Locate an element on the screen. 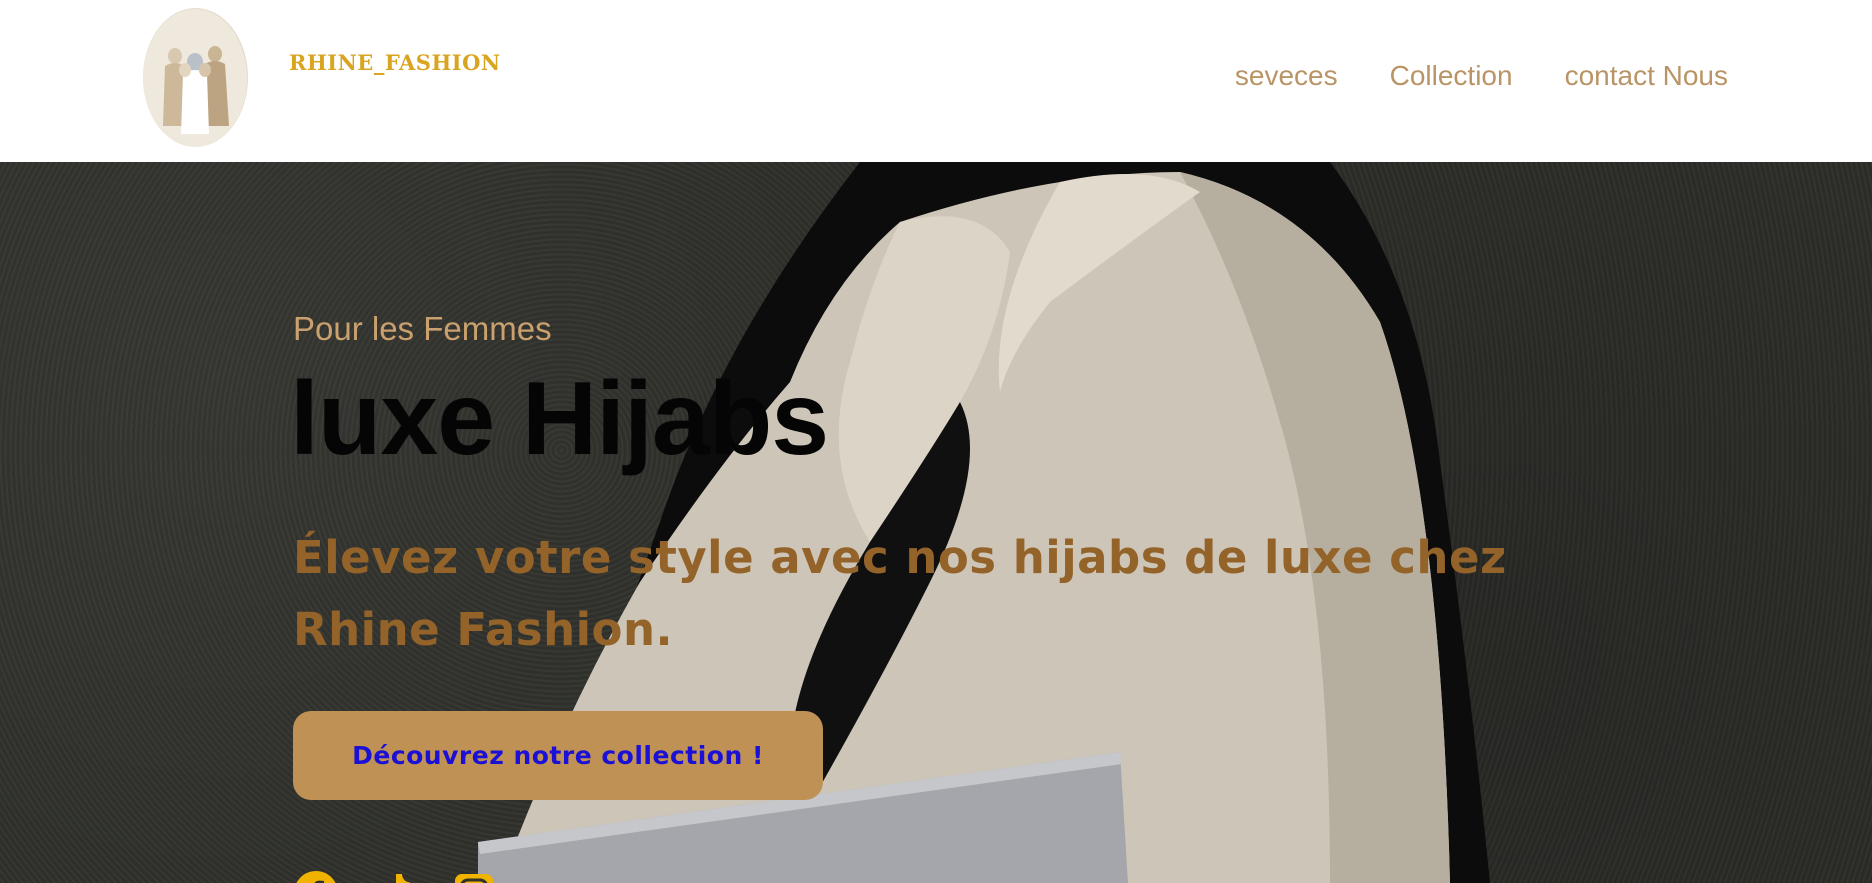  nav-item-services: seveces is located at coordinates (1286, 76).